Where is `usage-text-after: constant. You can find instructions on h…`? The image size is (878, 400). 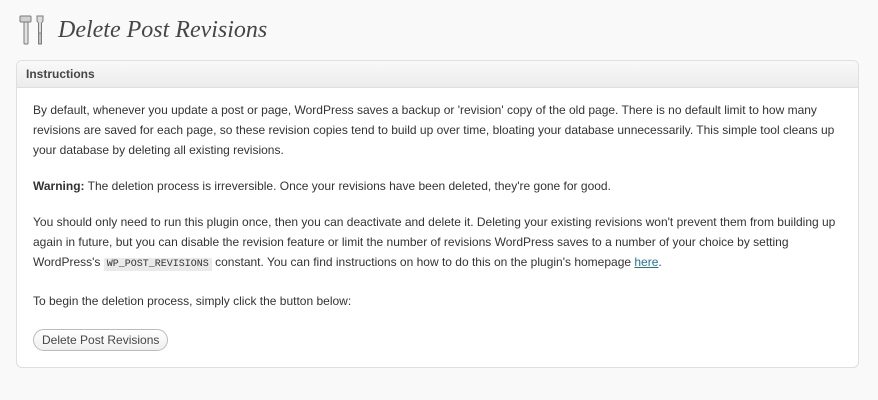
usage-text-after: constant. You can find instructions on h… is located at coordinates (423, 262).